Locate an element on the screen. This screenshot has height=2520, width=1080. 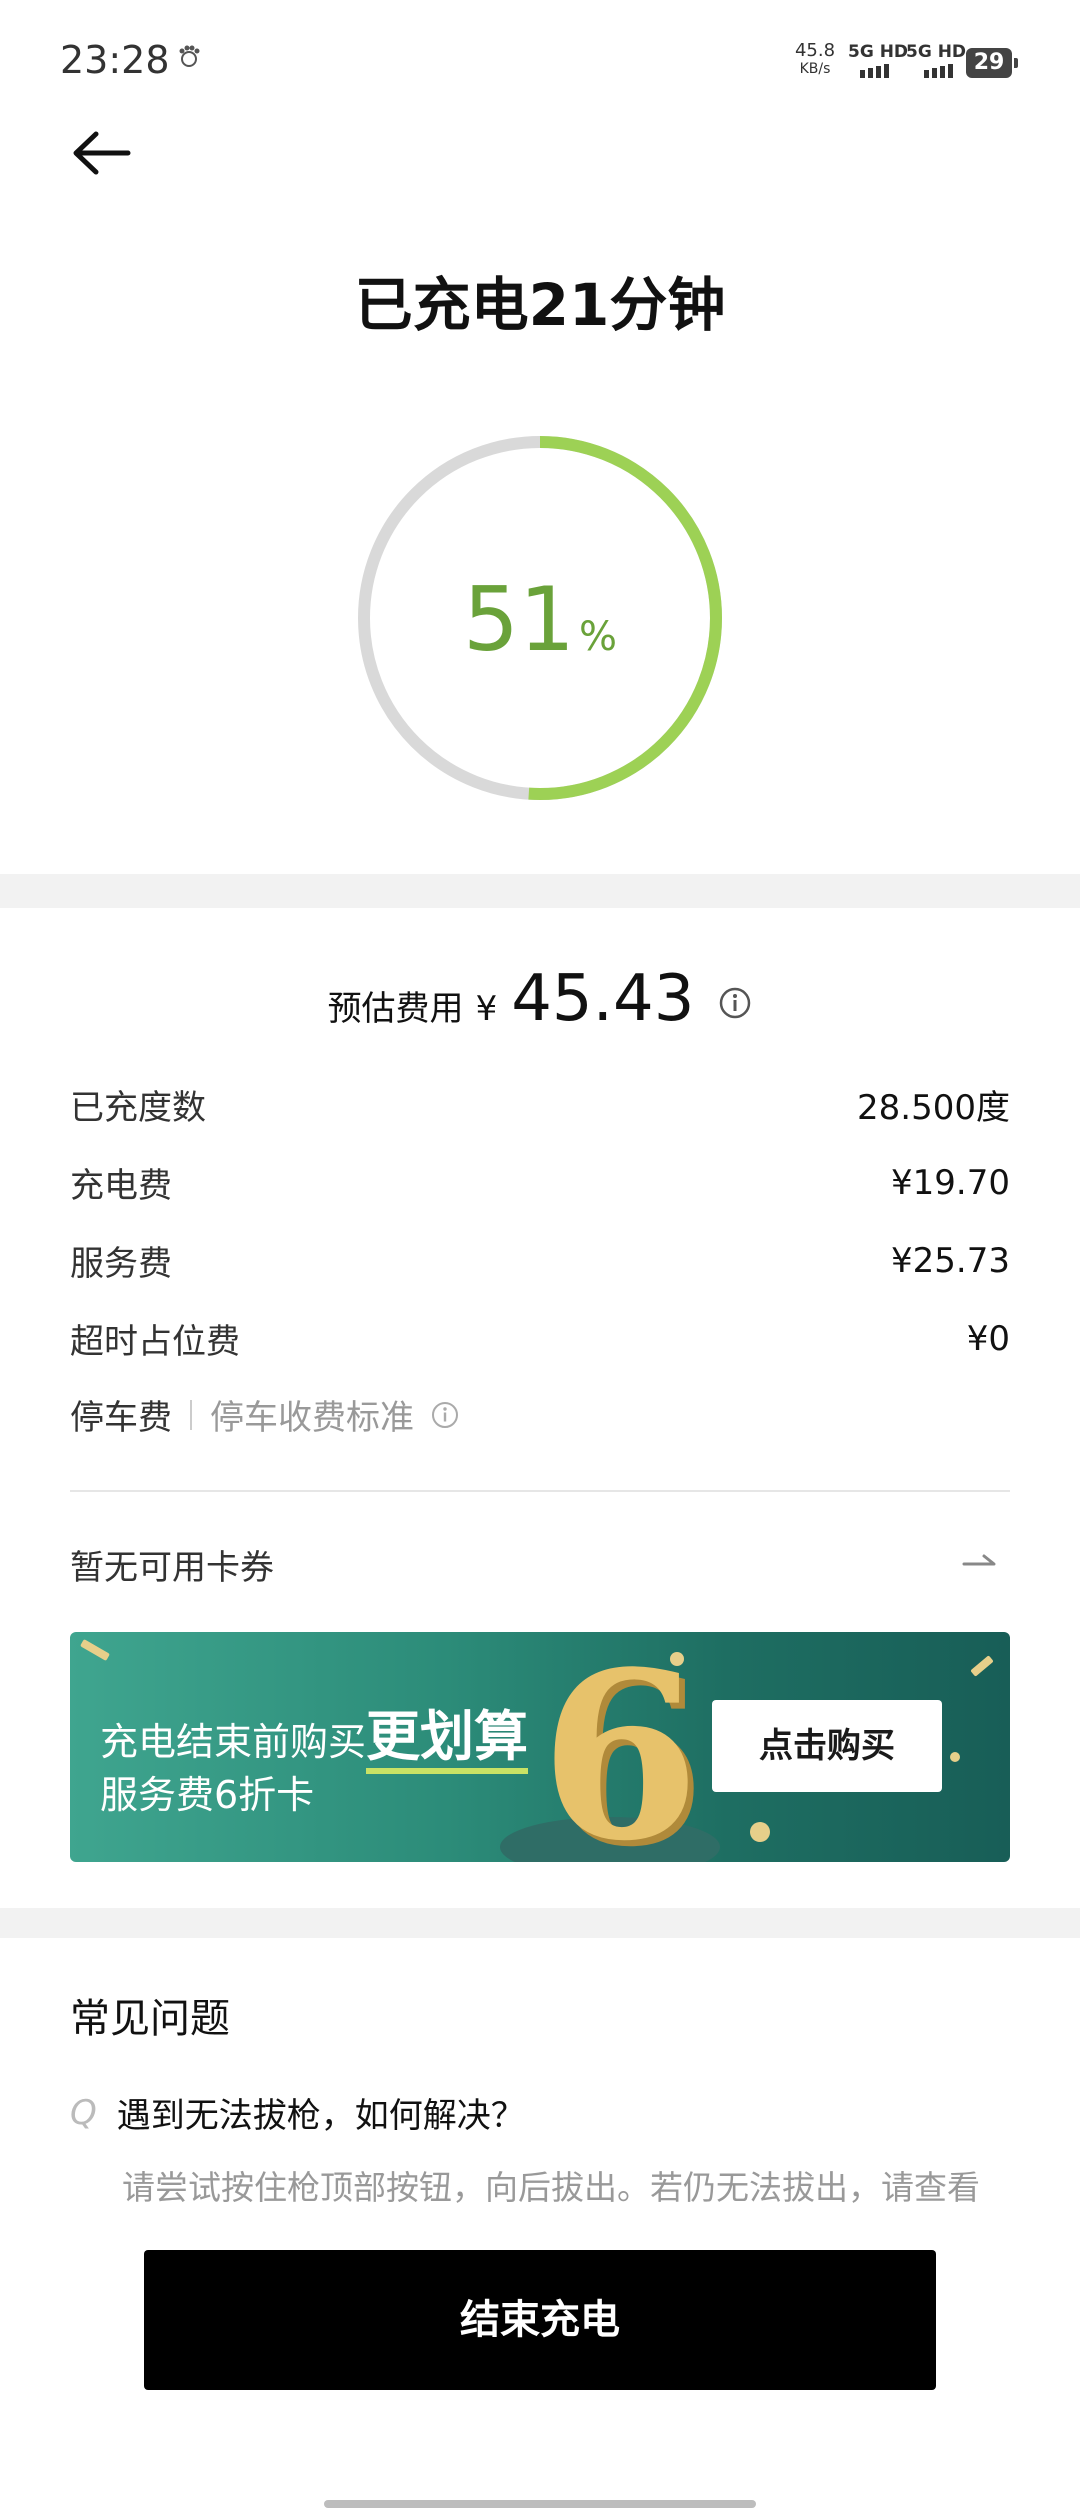
end-charging-button: 结束充电 is located at coordinates (540, 2320).